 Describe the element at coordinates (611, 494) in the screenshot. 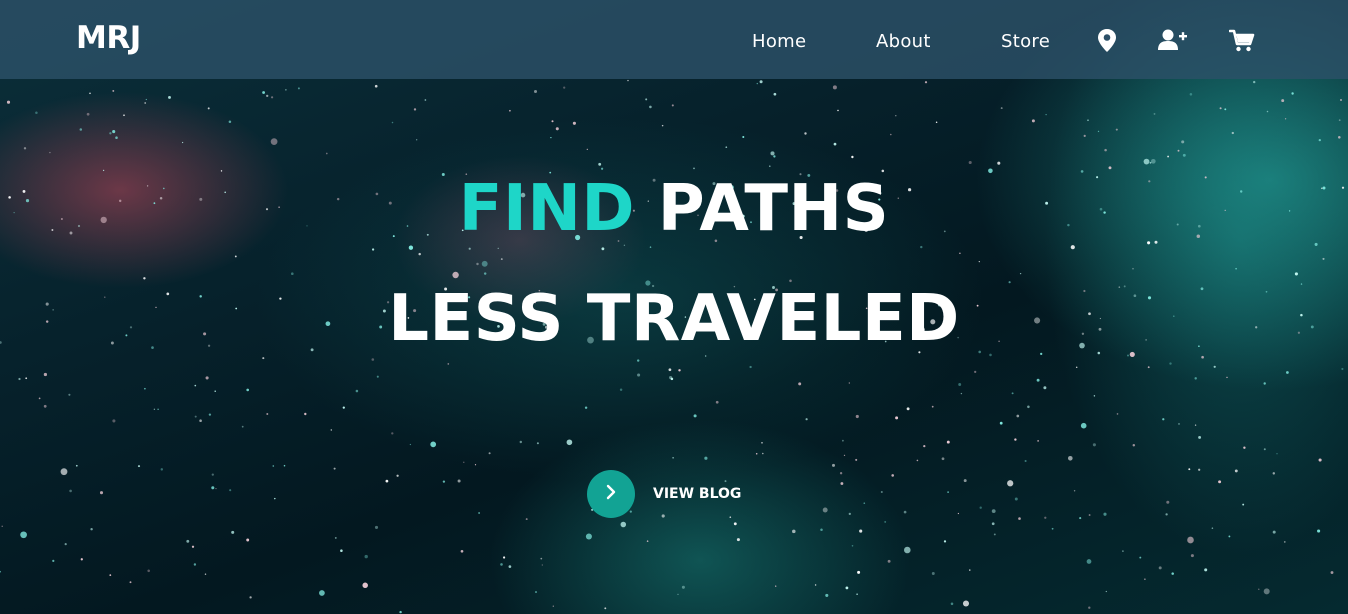

I see `view-blog-button` at that location.